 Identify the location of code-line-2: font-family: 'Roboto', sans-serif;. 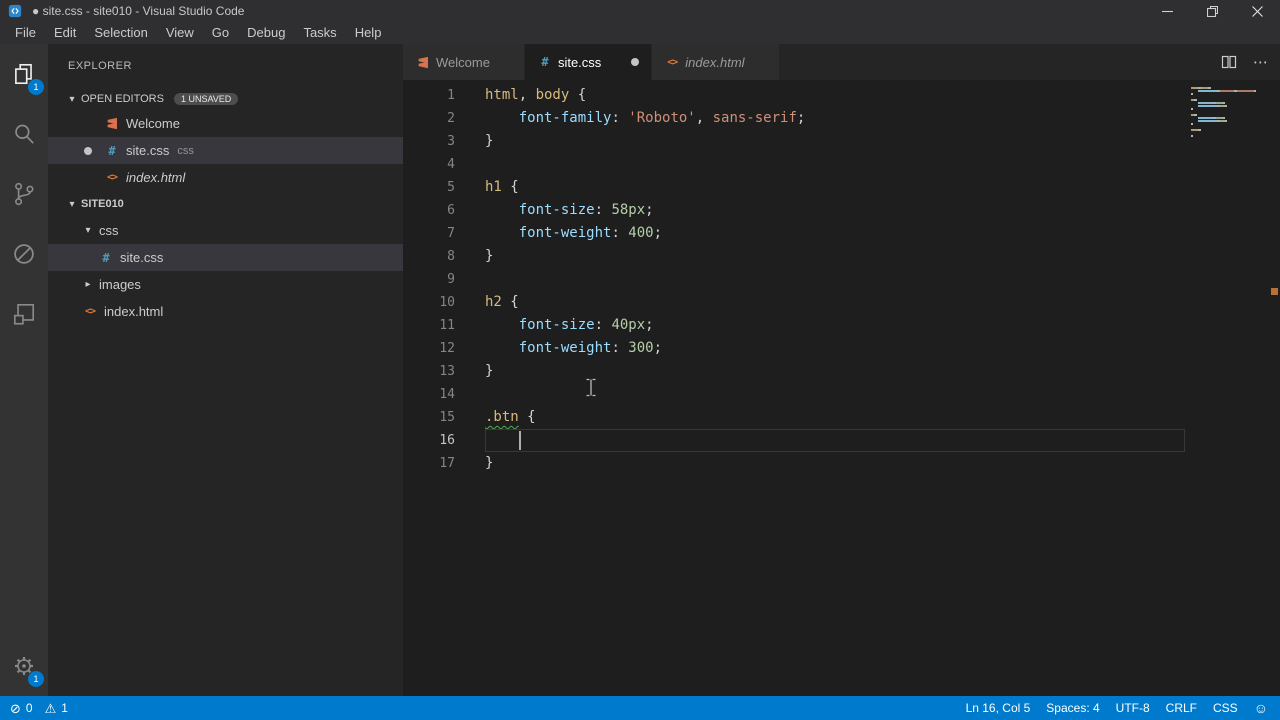
(835, 118).